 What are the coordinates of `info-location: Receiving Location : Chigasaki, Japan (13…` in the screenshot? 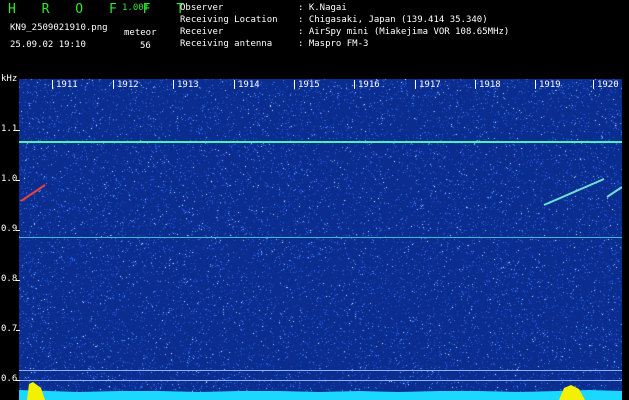 It's located at (334, 20).